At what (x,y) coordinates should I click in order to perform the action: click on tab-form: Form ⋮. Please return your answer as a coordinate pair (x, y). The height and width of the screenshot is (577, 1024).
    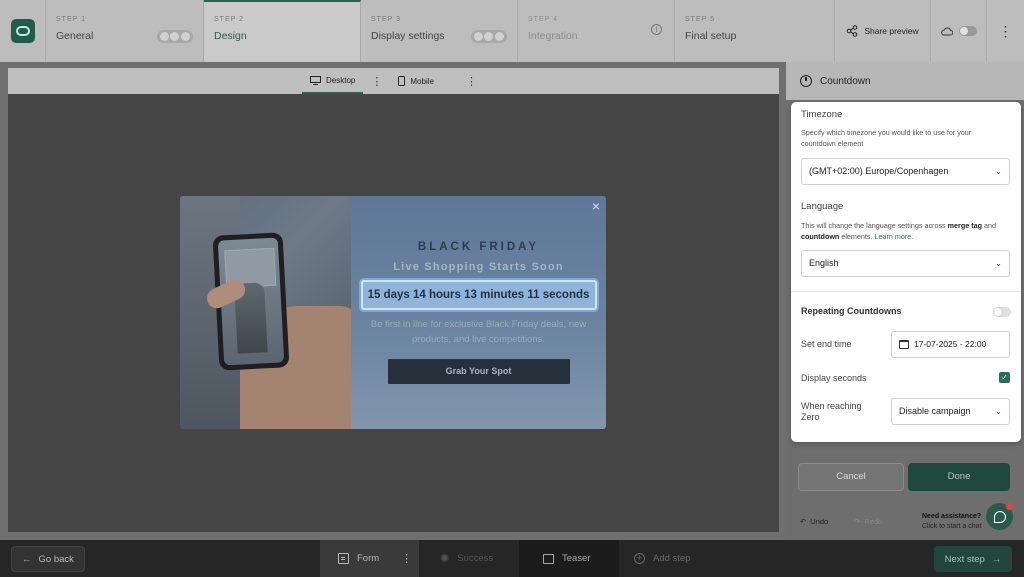
    Looking at the image, I should click on (369, 558).